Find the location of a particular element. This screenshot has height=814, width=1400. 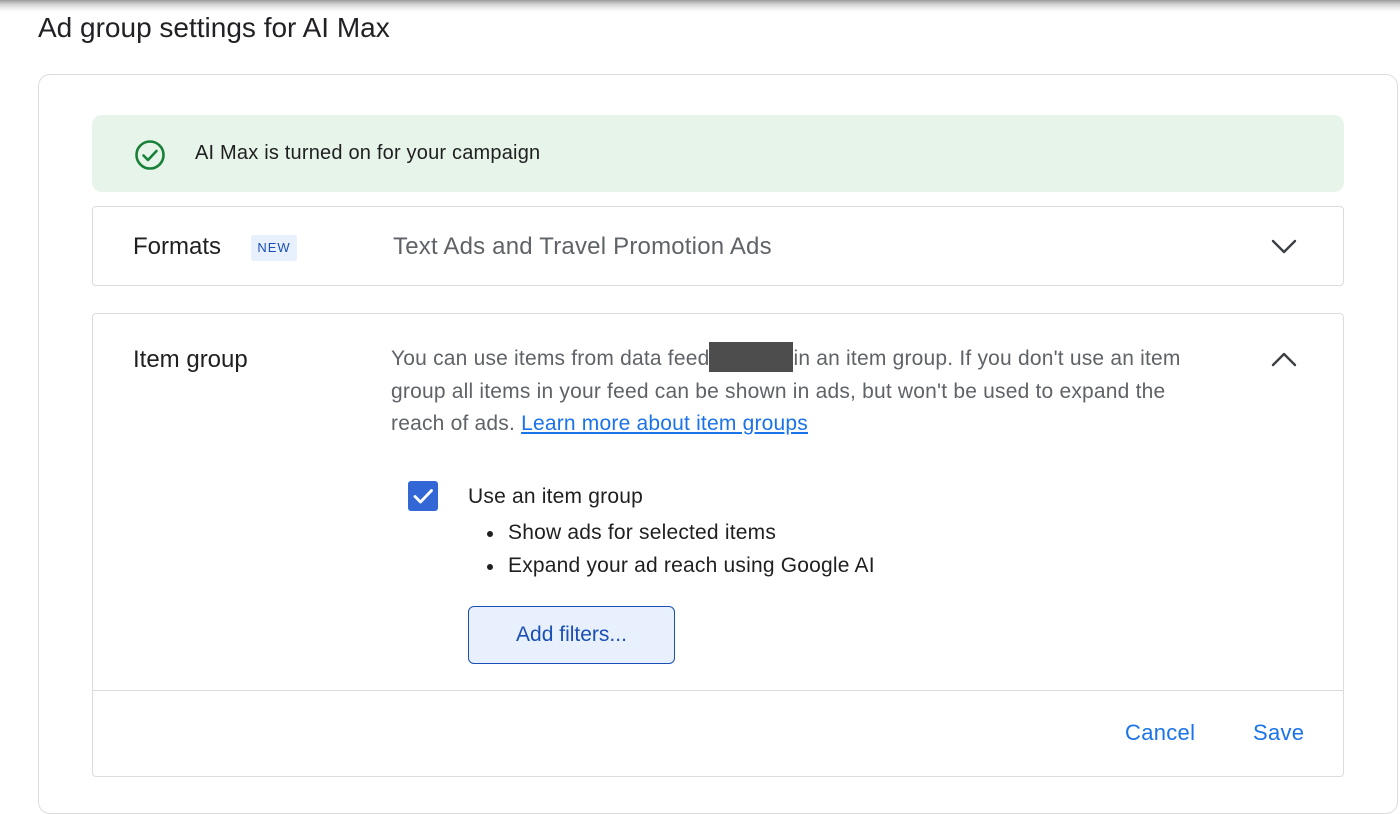

learn-more-link: Learn more about item groups is located at coordinates (664, 423).